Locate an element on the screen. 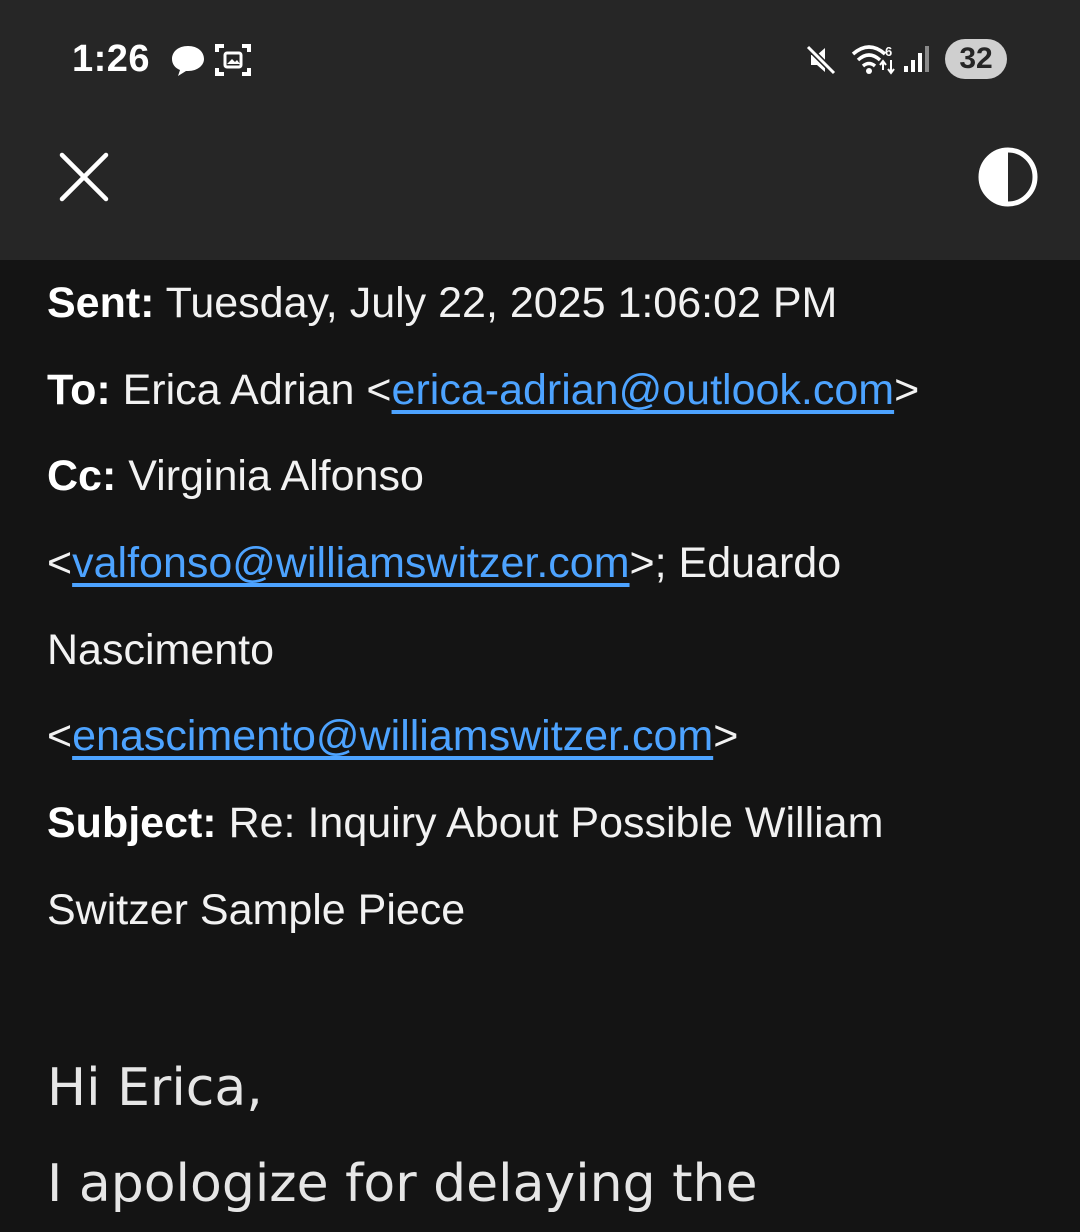  body-text: I apologize for delaying the is located at coordinates (402, 1184).